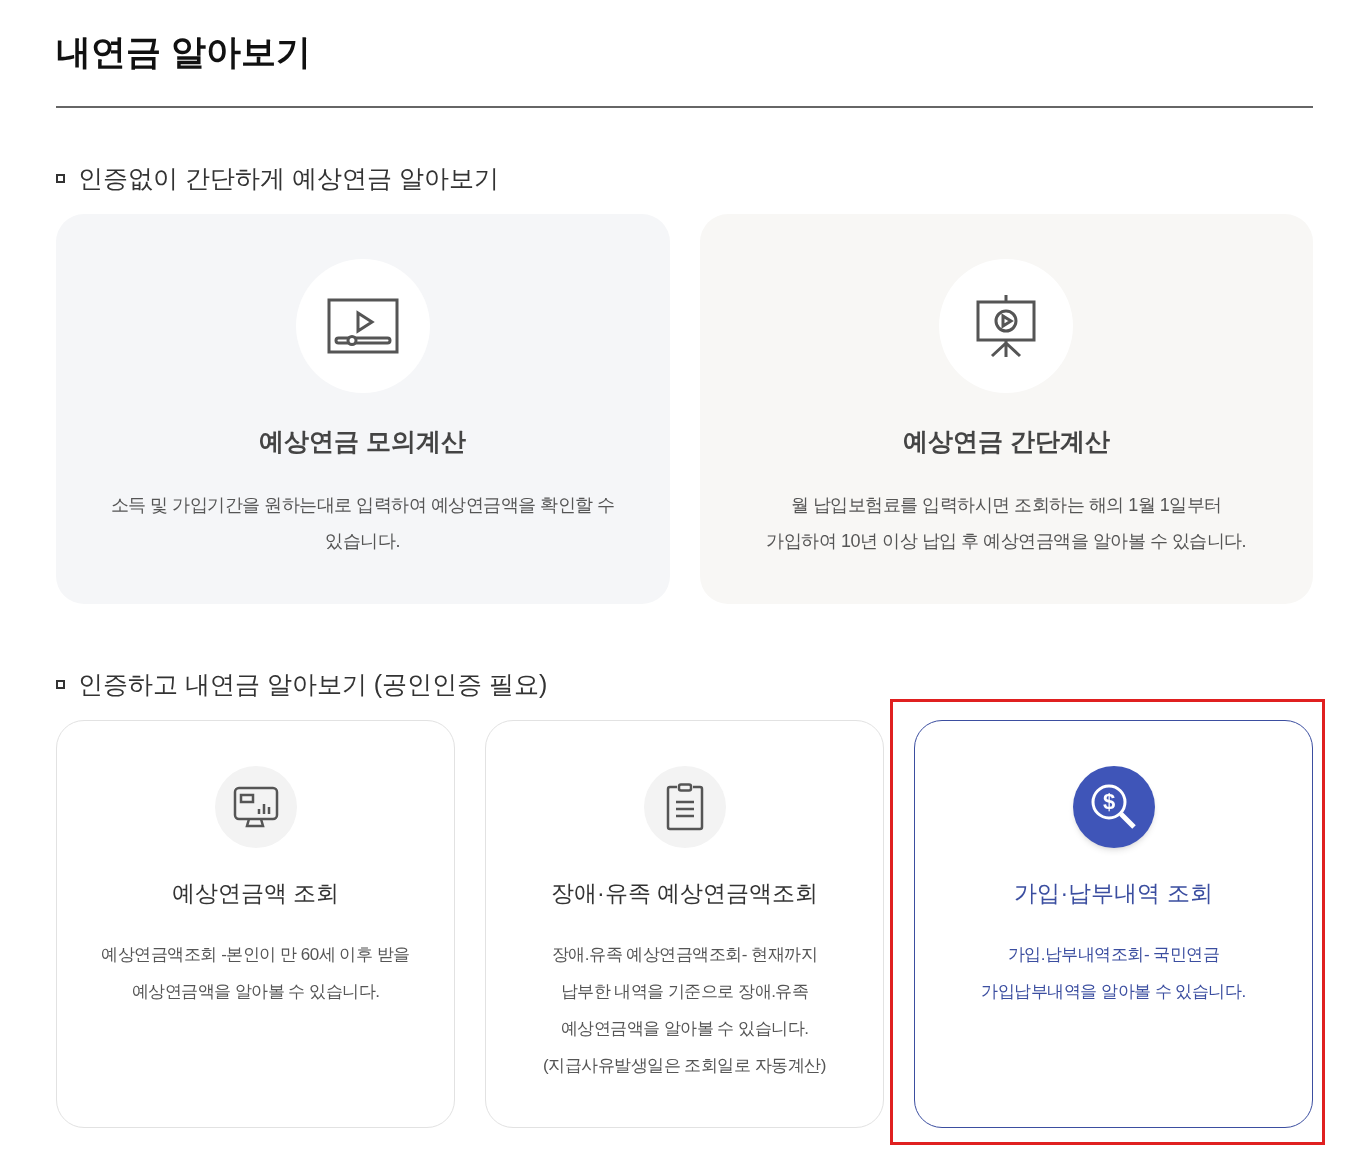  I want to click on card-description: 예상연금액조회 -본인이 만 60세 이후 받을 예상연금액을 알아볼 수 있습니다., so click(255, 973).